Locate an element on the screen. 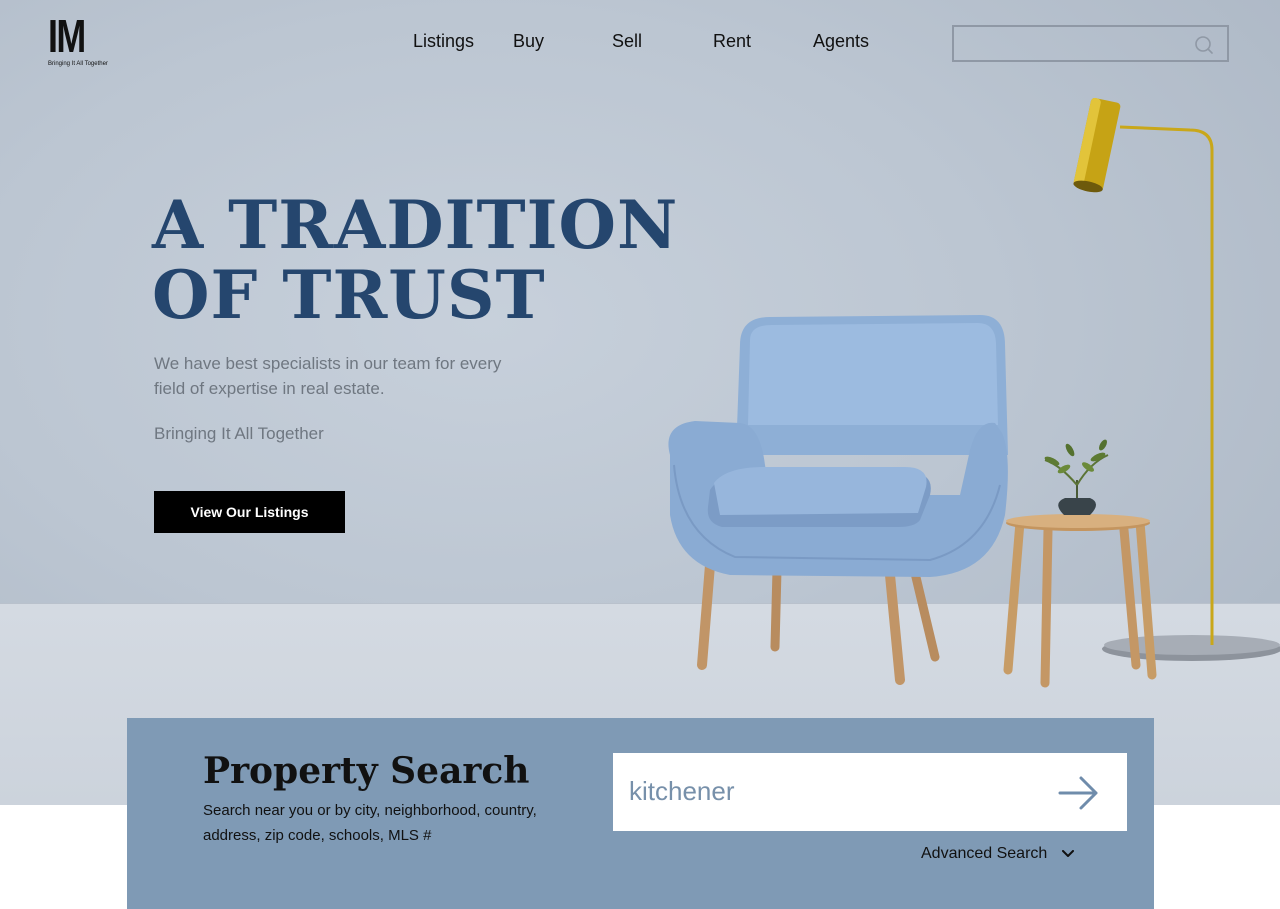  logo-mark: IM is located at coordinates (67, 36).